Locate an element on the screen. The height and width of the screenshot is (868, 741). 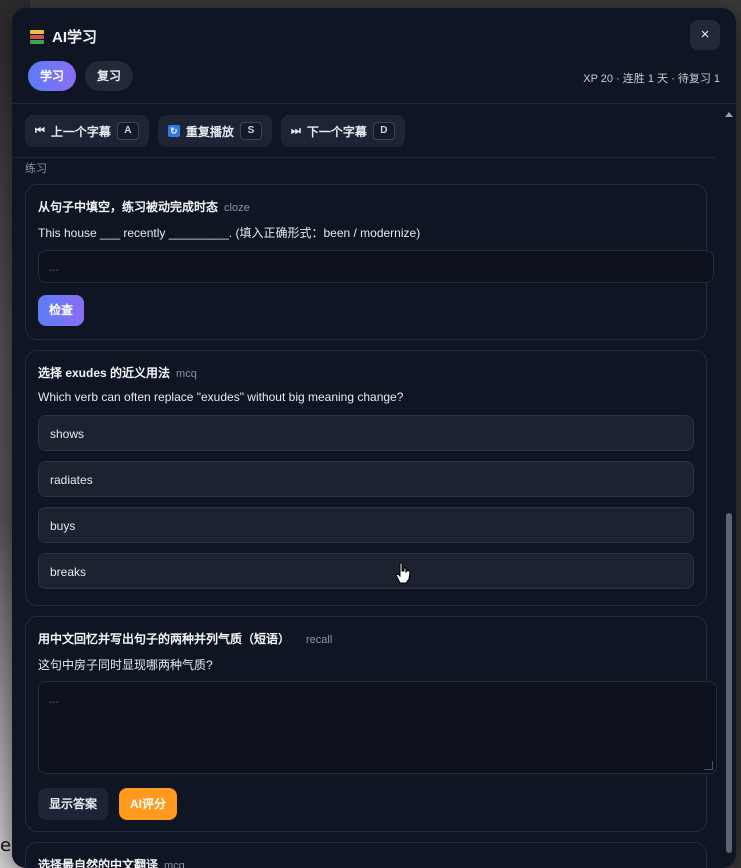
mode-tabs: 学习 复习 is located at coordinates (81, 76).